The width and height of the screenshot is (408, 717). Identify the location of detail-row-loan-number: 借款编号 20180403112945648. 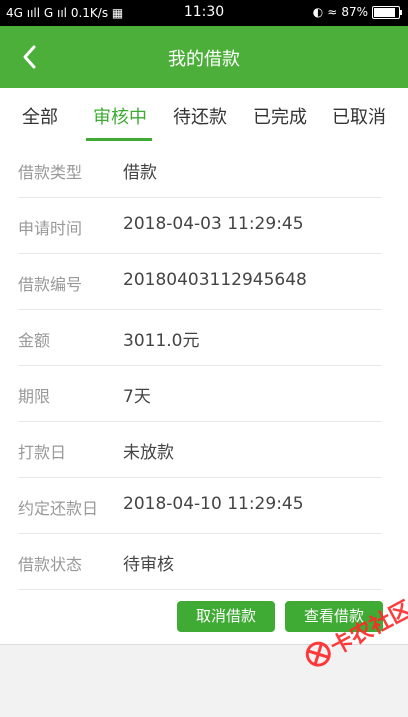
(204, 282).